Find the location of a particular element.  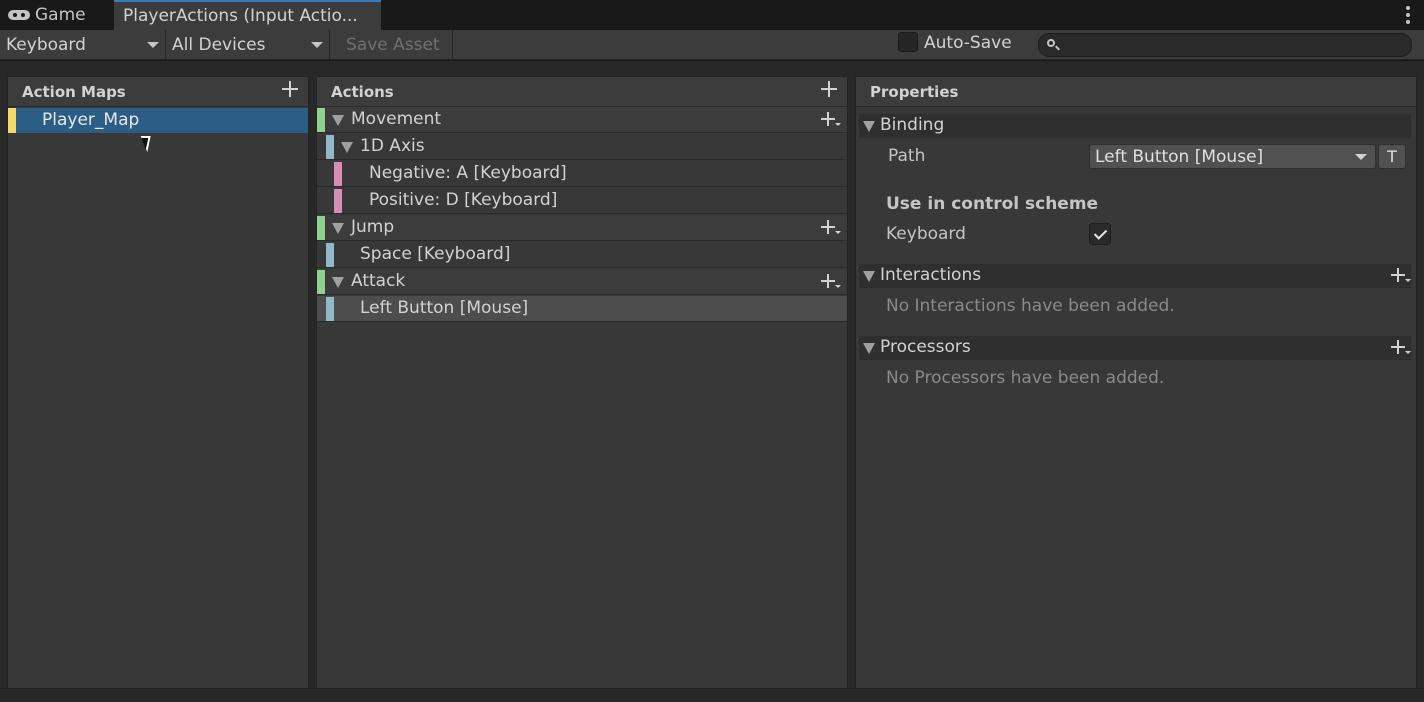

action-maps-title: Action Maps is located at coordinates (74, 91).